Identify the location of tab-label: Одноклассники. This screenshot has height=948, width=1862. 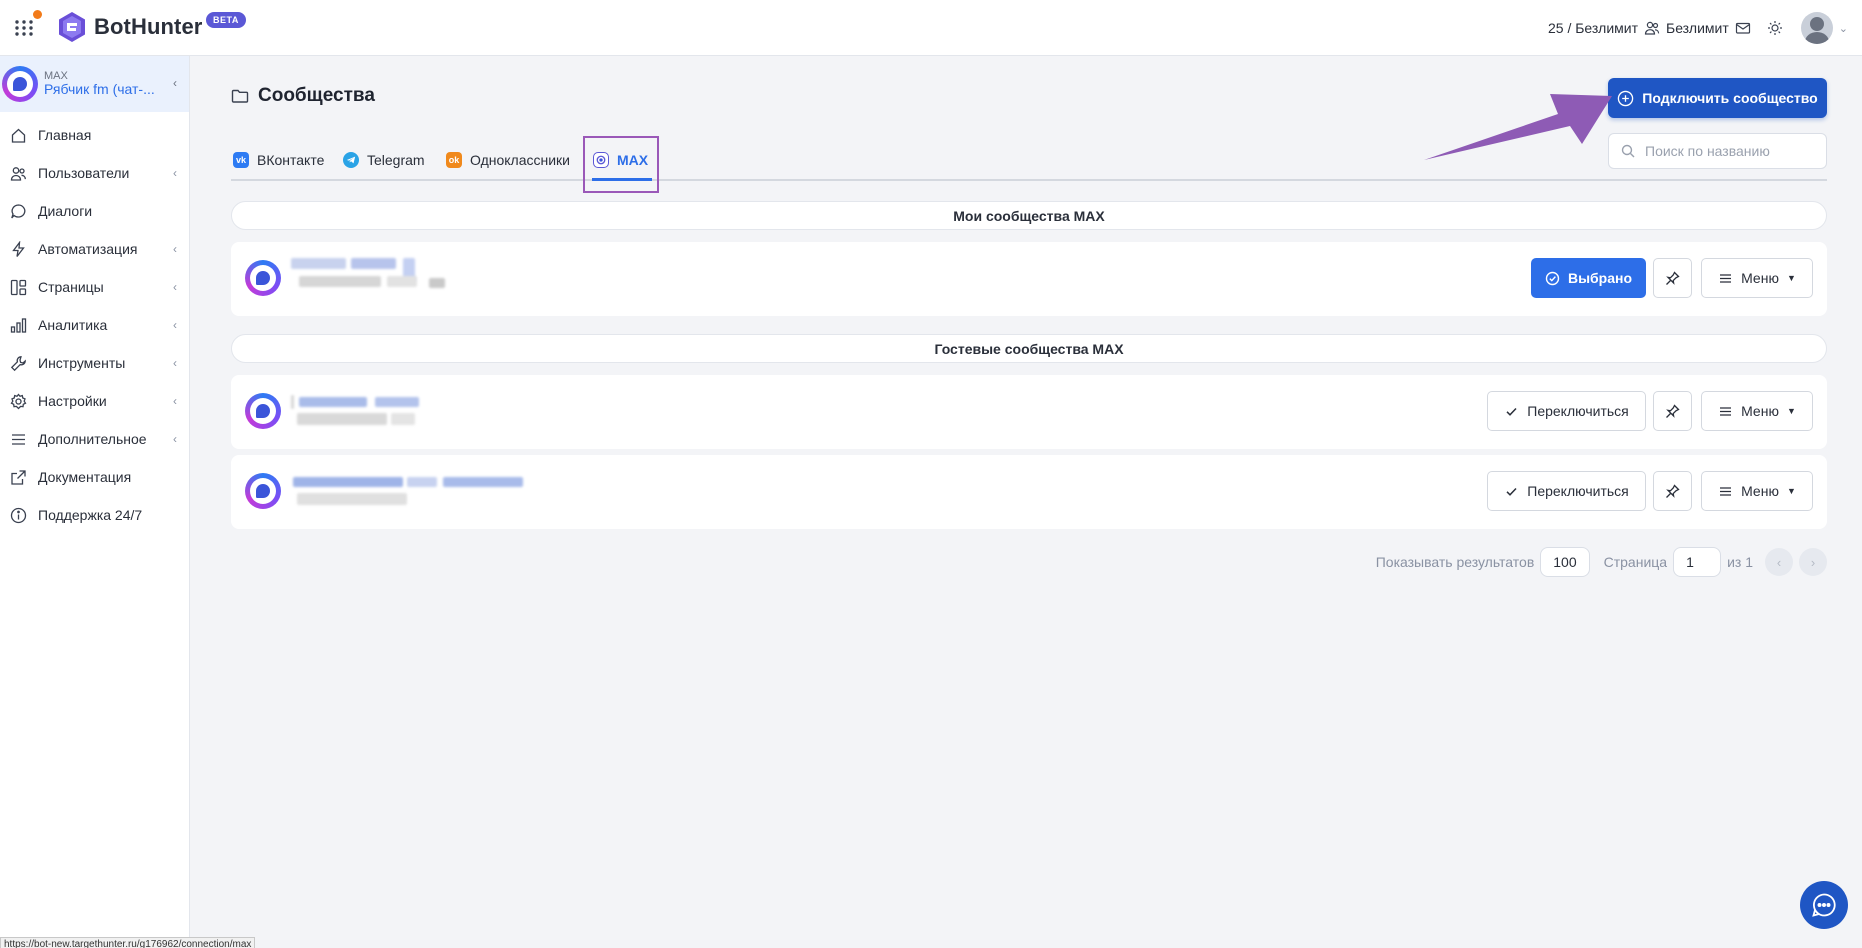
(520, 160).